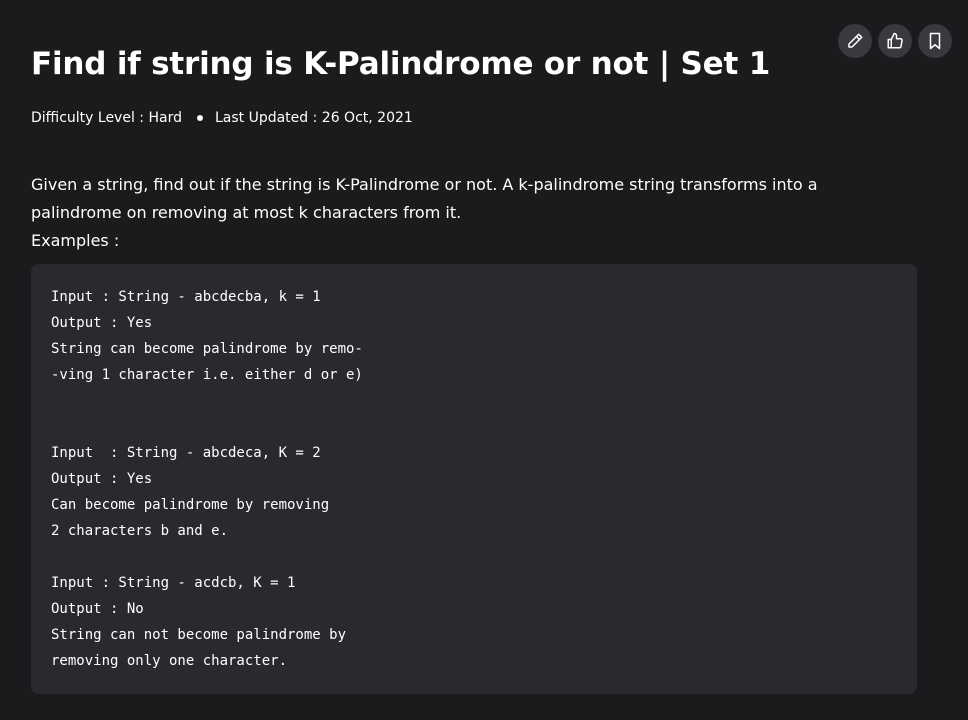  I want to click on bookmark-icon, so click(935, 41).